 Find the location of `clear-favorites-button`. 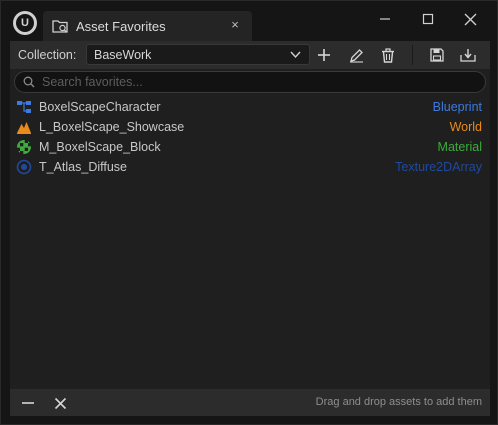

clear-favorites-button is located at coordinates (60, 403).